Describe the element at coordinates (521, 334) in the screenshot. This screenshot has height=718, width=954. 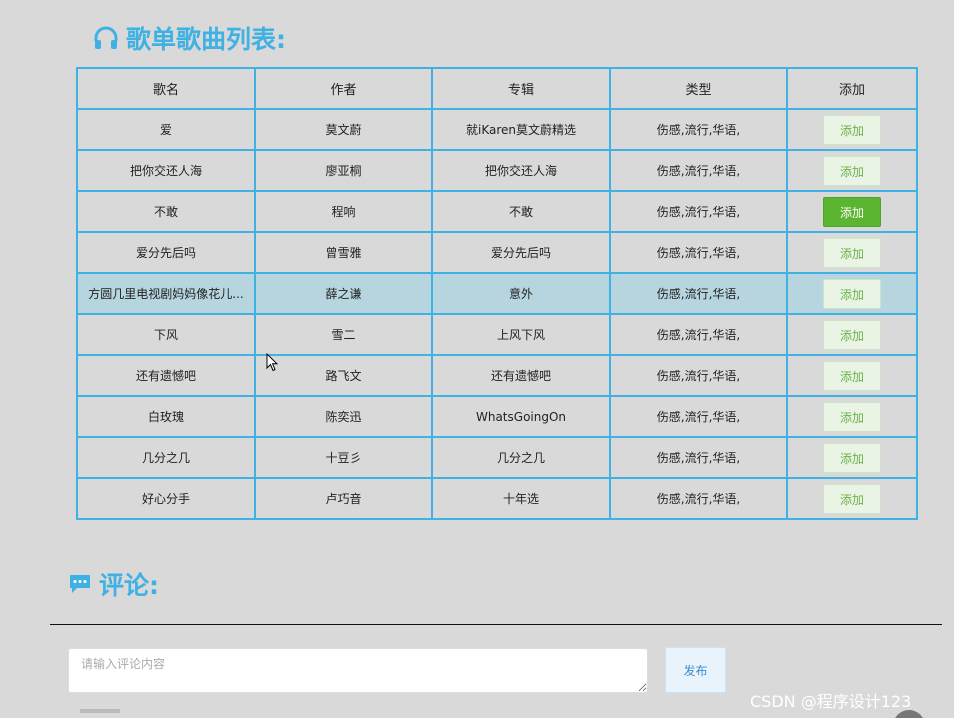
I see `song-album-cell: 上风下风` at that location.